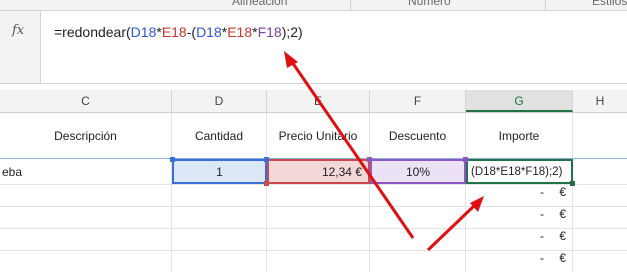 Image resolution: width=627 pixels, height=272 pixels. I want to click on ribbon-group-numero: Número, so click(429, 4).